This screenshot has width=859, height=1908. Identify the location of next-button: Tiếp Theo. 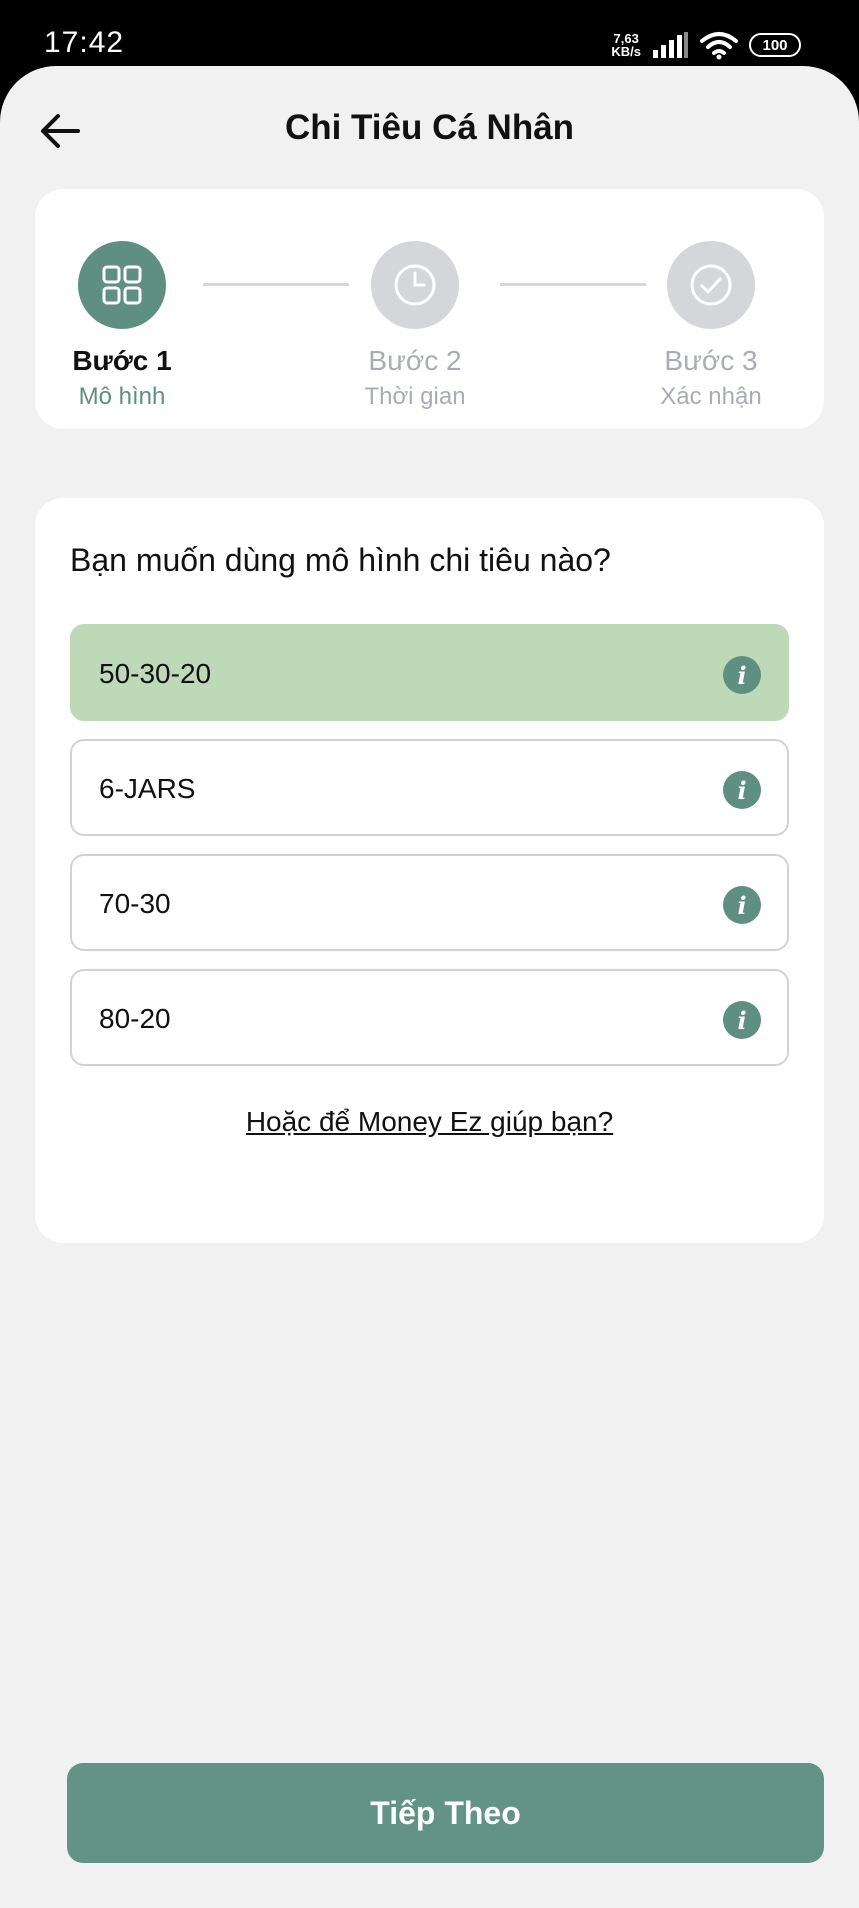
(445, 1813).